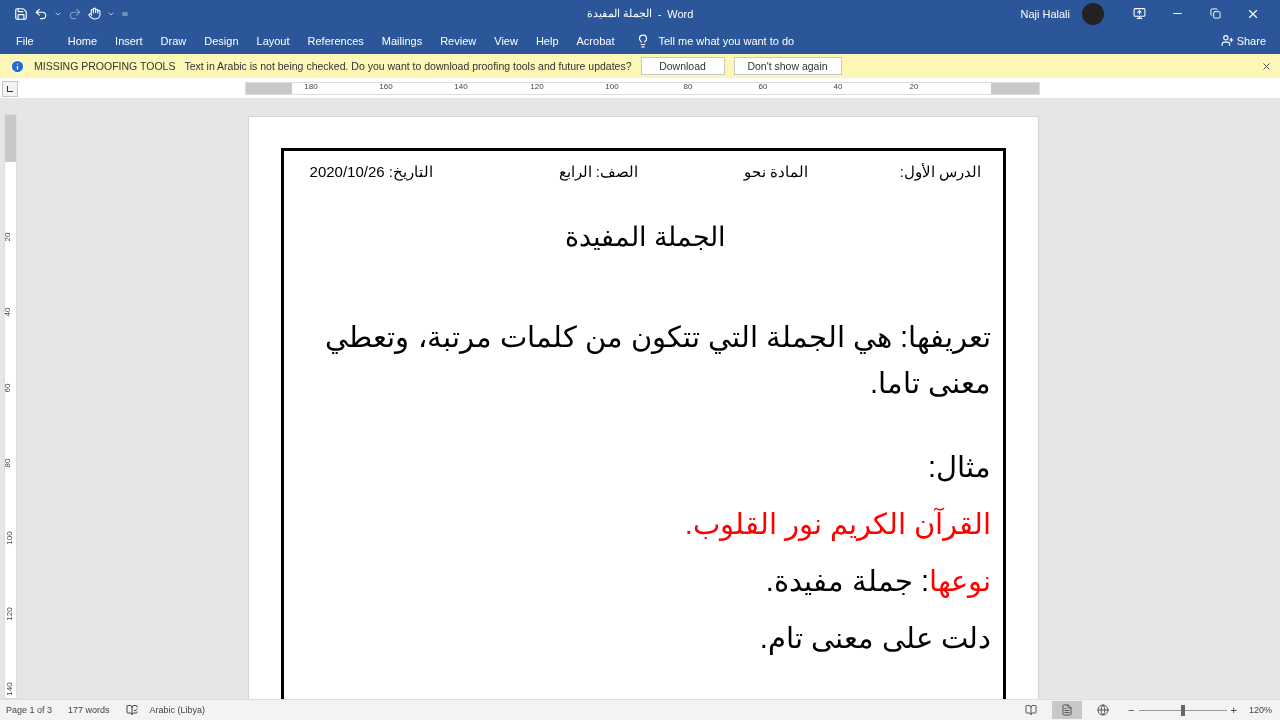 The width and height of the screenshot is (1280, 720). Describe the element at coordinates (597, 172) in the screenshot. I see `header-text: الصف: الرابع` at that location.